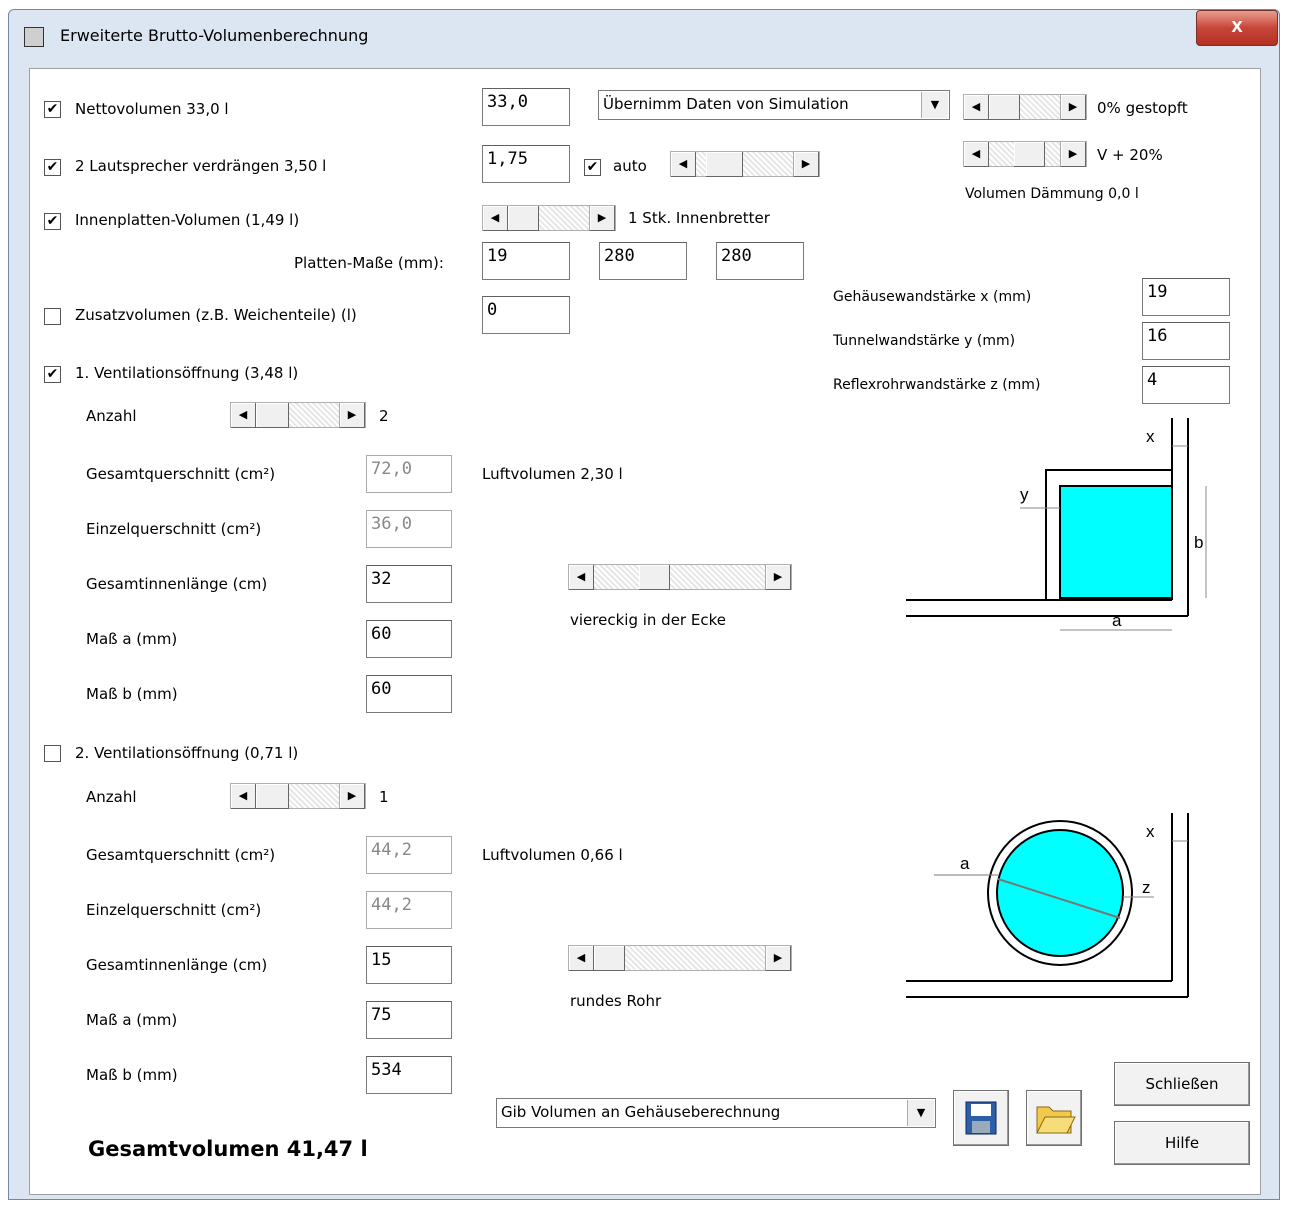 This screenshot has height=1205, width=1289. I want to click on nettovolumen-input: 33,0, so click(526, 107).